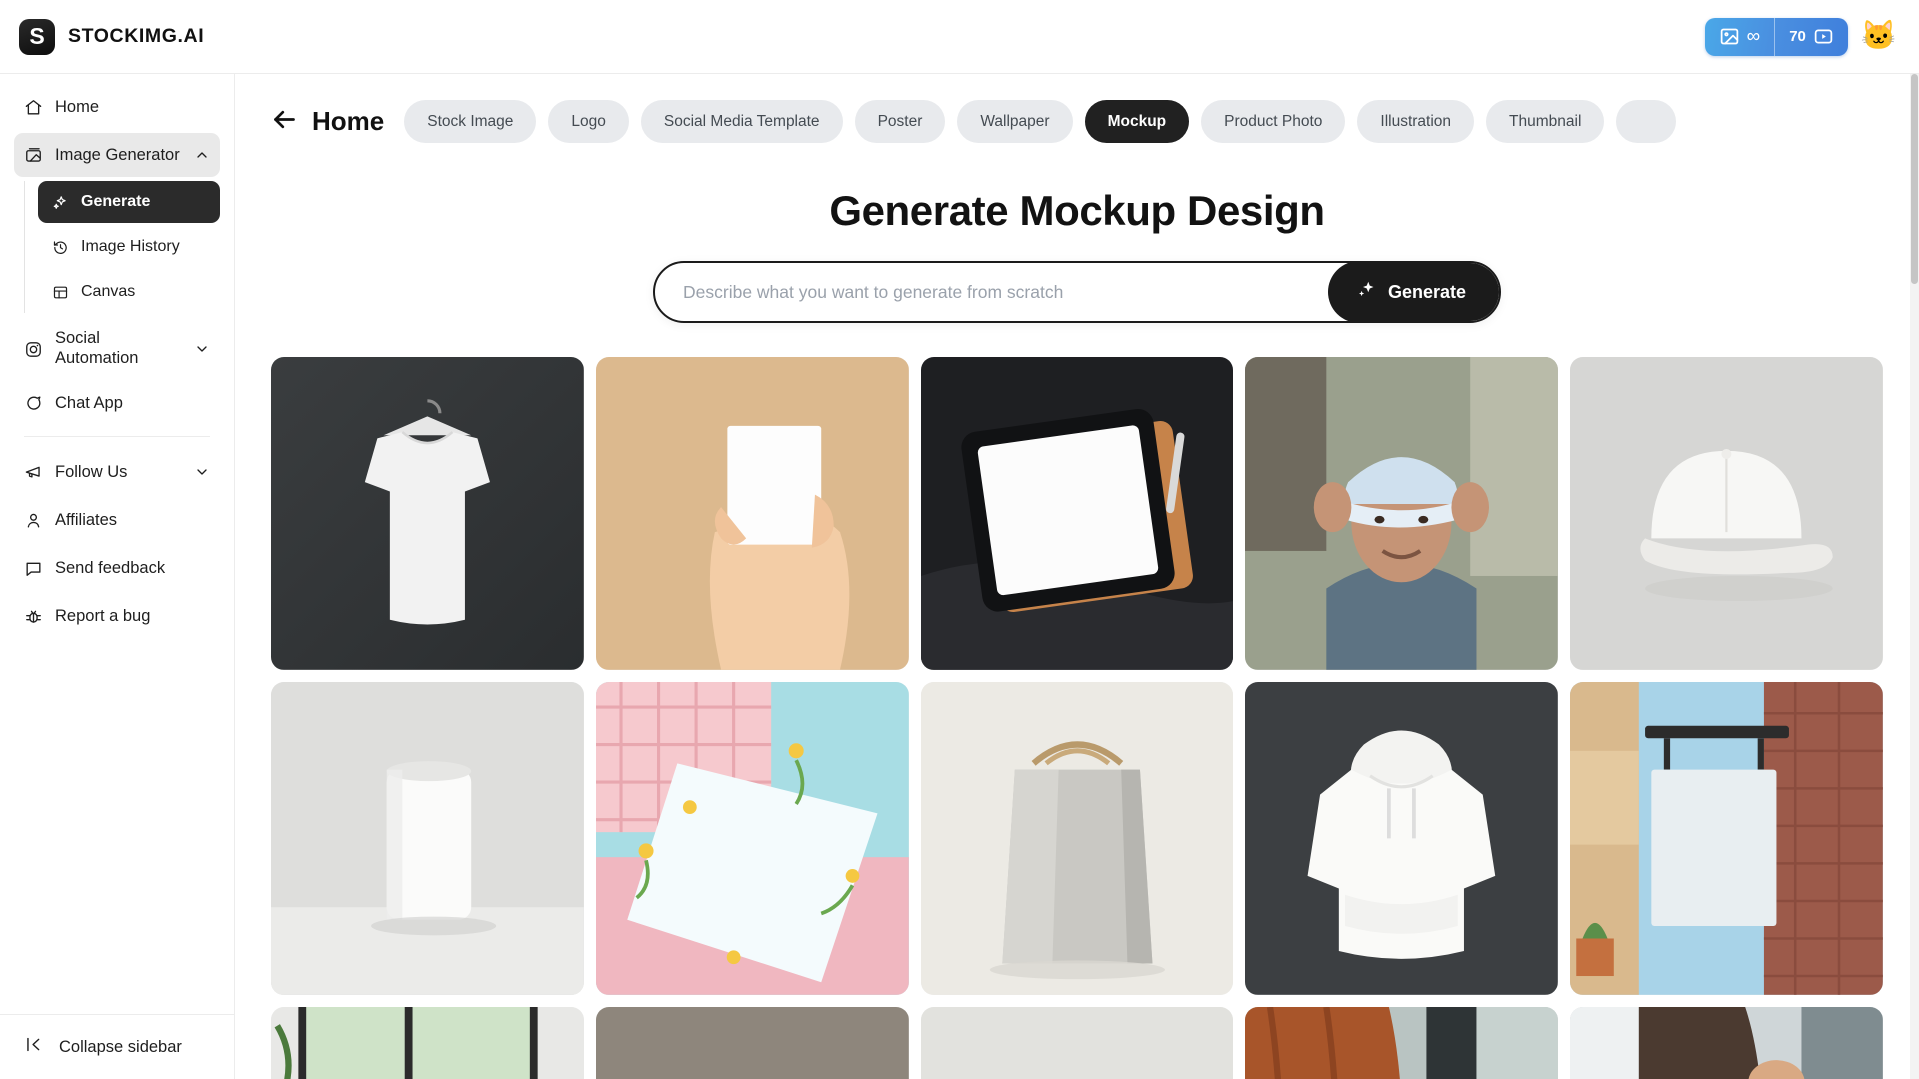  What do you see at coordinates (1077, 513) in the screenshot?
I see `gallery-tile-tablet-on-notebook-mockup` at bounding box center [1077, 513].